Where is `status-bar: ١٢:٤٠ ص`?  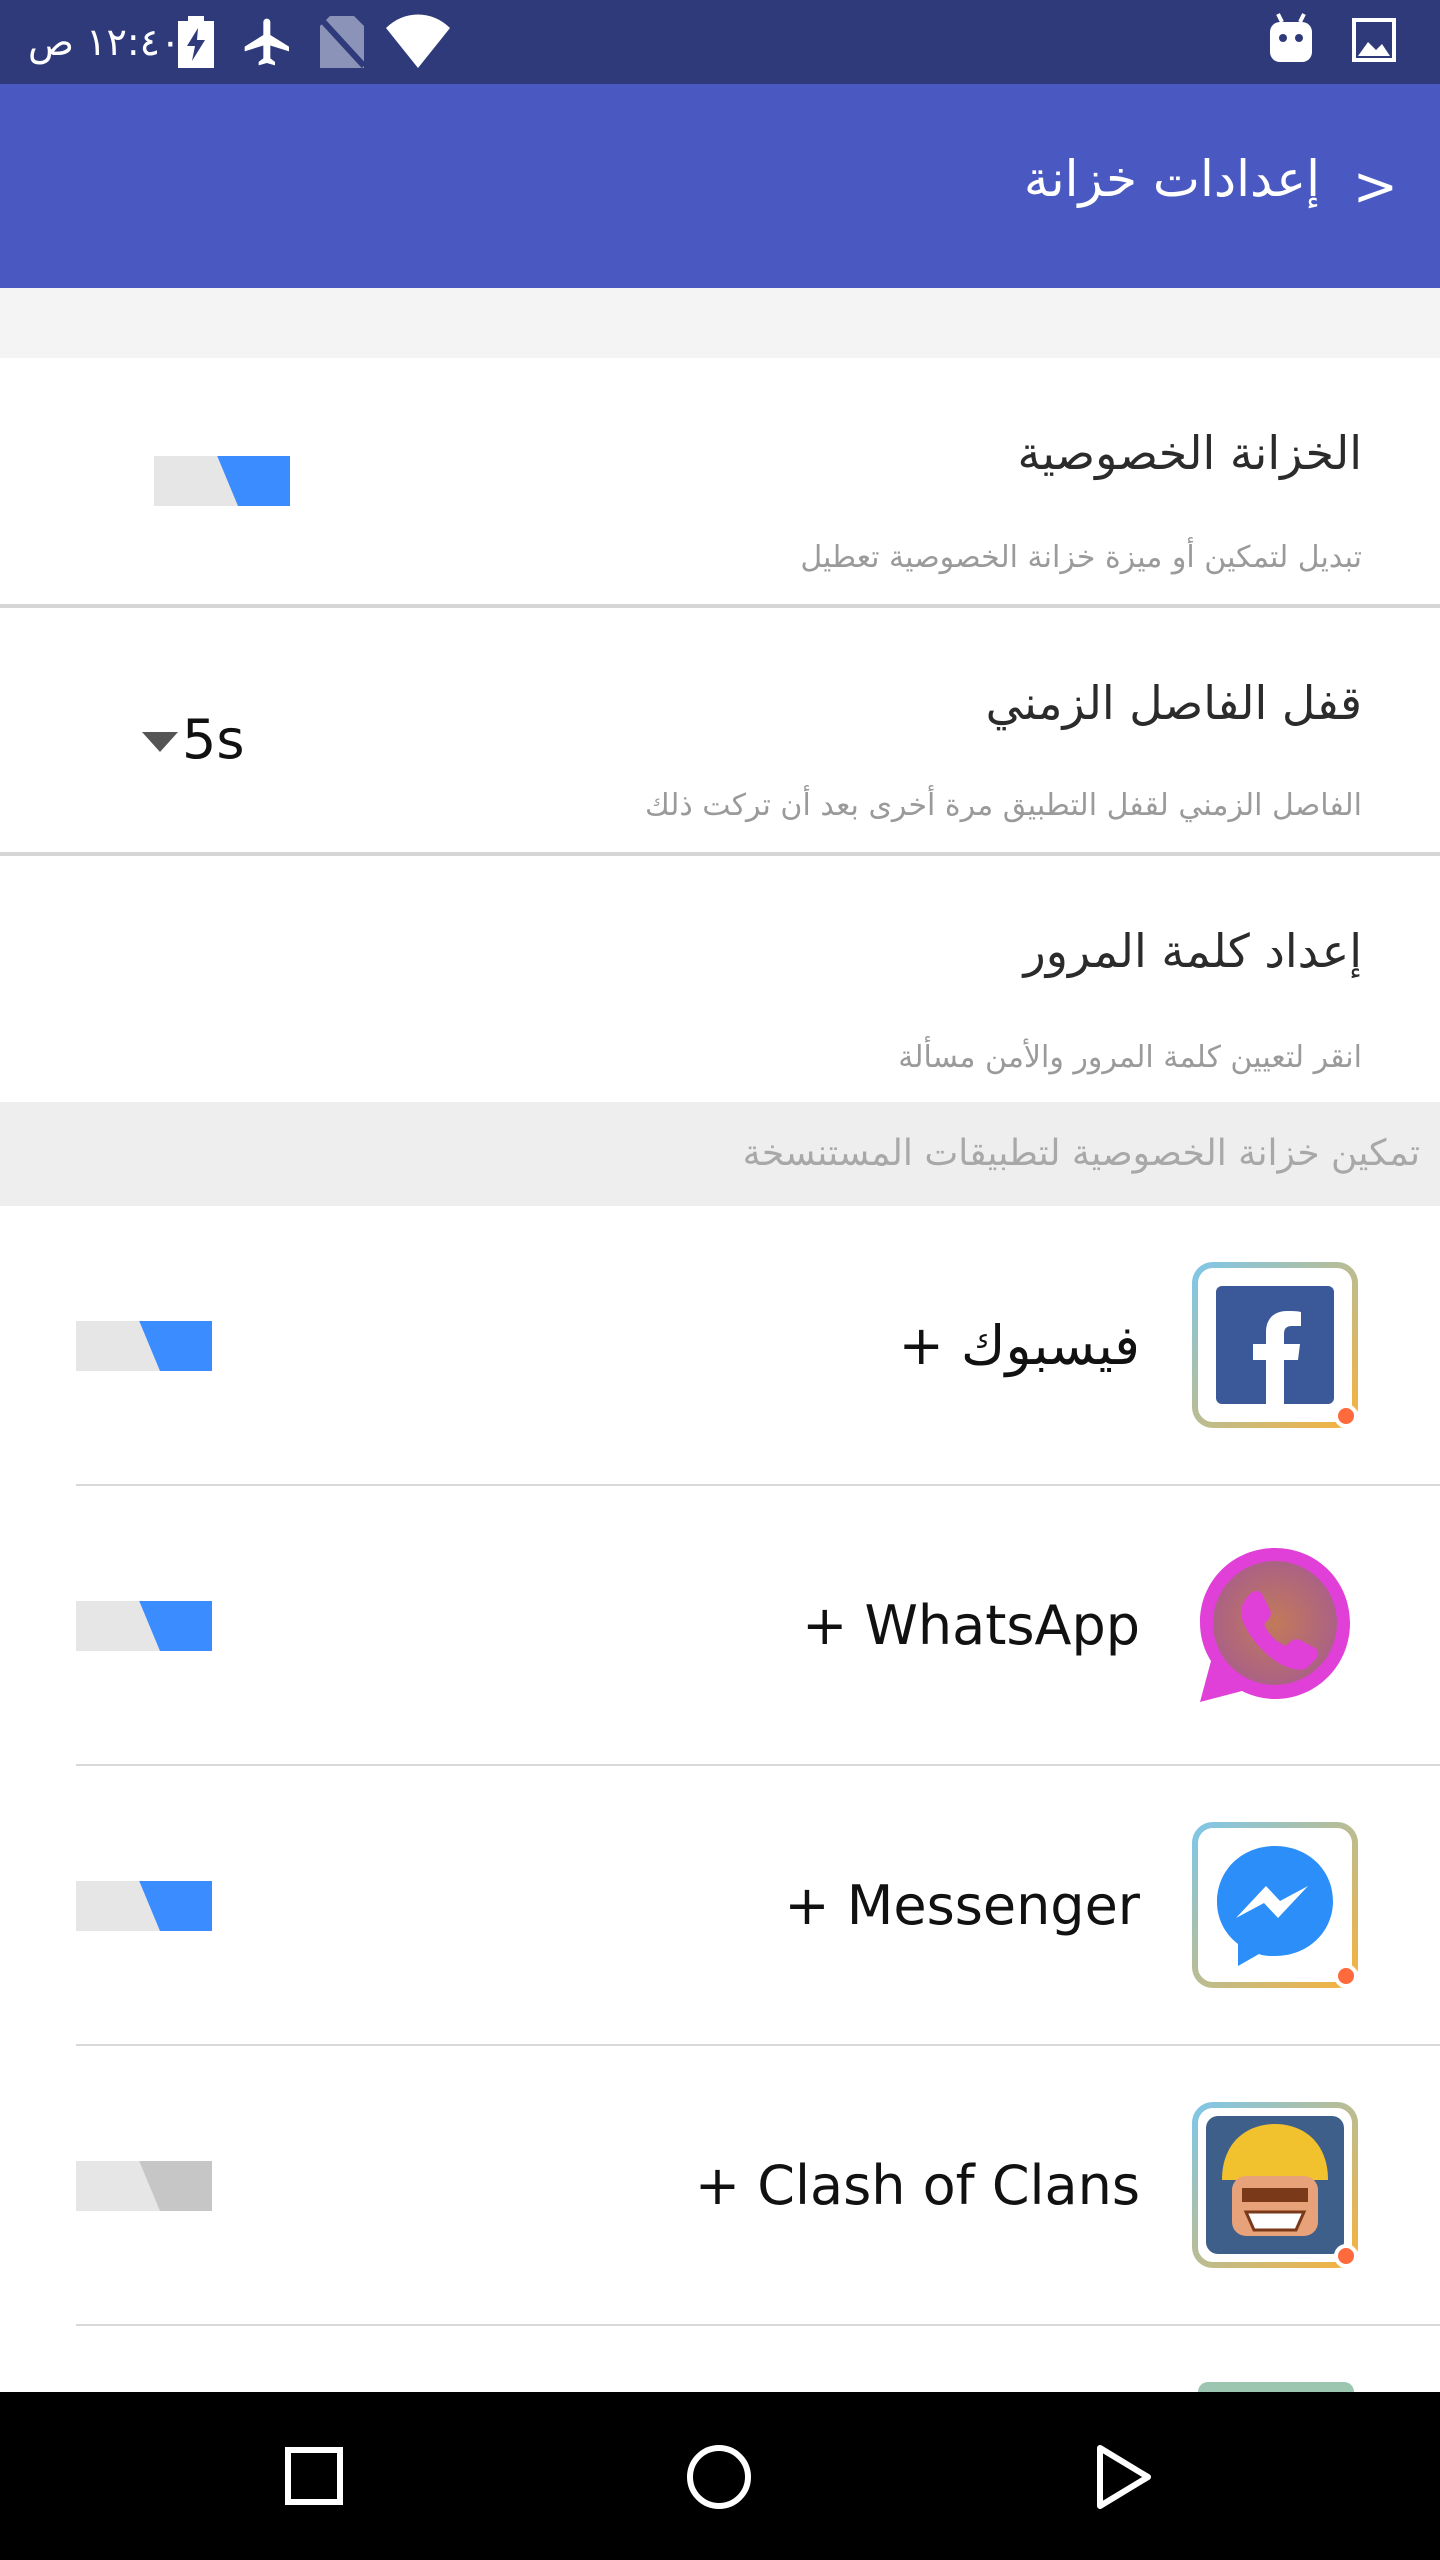
status-bar: ١٢:٤٠ ص is located at coordinates (720, 42).